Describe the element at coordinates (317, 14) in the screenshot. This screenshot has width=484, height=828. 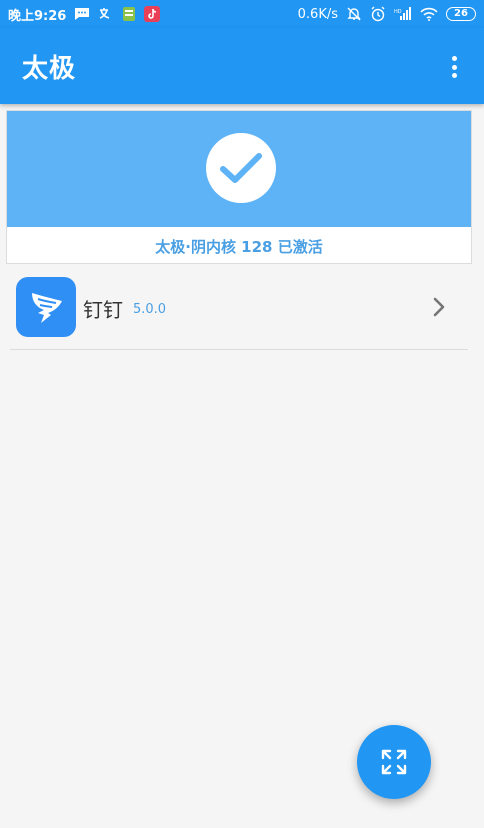
I see `network-speed: 0.6K/s` at that location.